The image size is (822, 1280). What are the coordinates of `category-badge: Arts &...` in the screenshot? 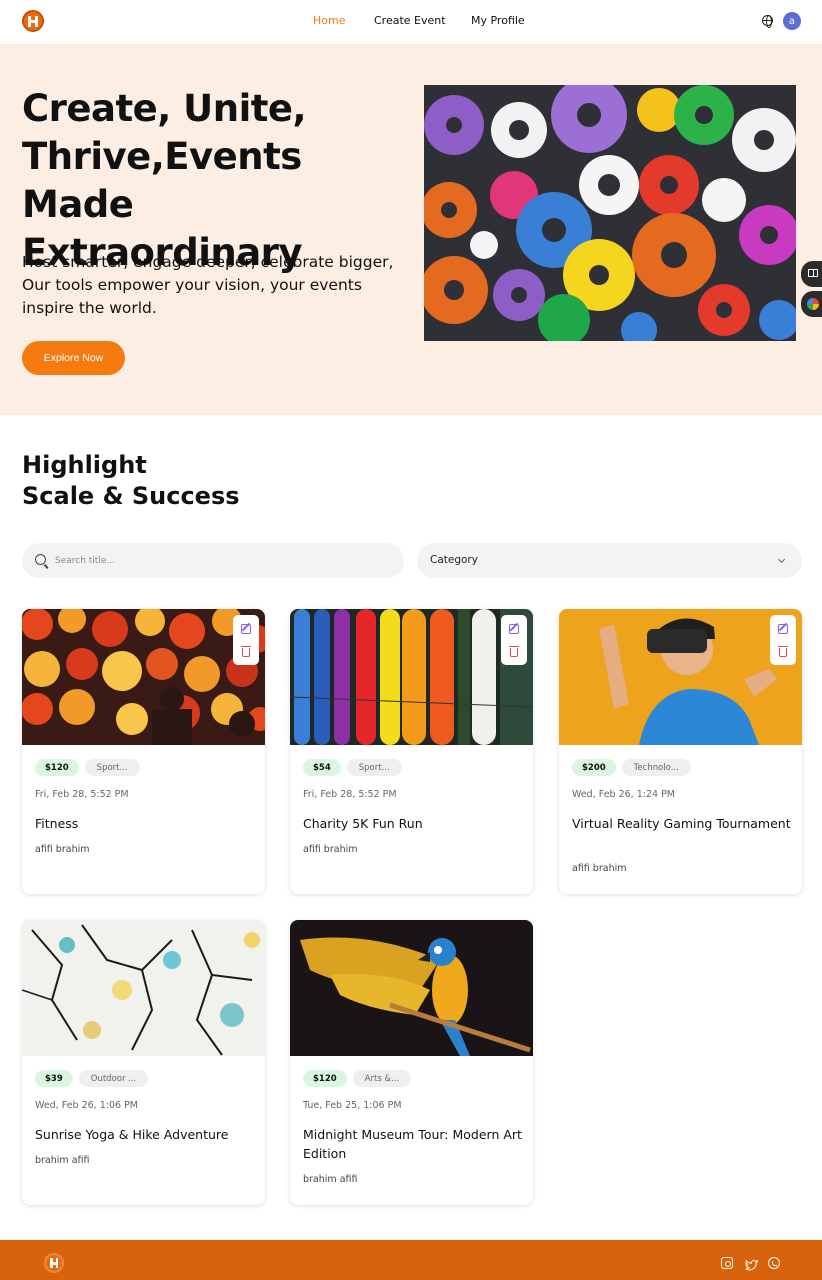 It's located at (382, 1078).